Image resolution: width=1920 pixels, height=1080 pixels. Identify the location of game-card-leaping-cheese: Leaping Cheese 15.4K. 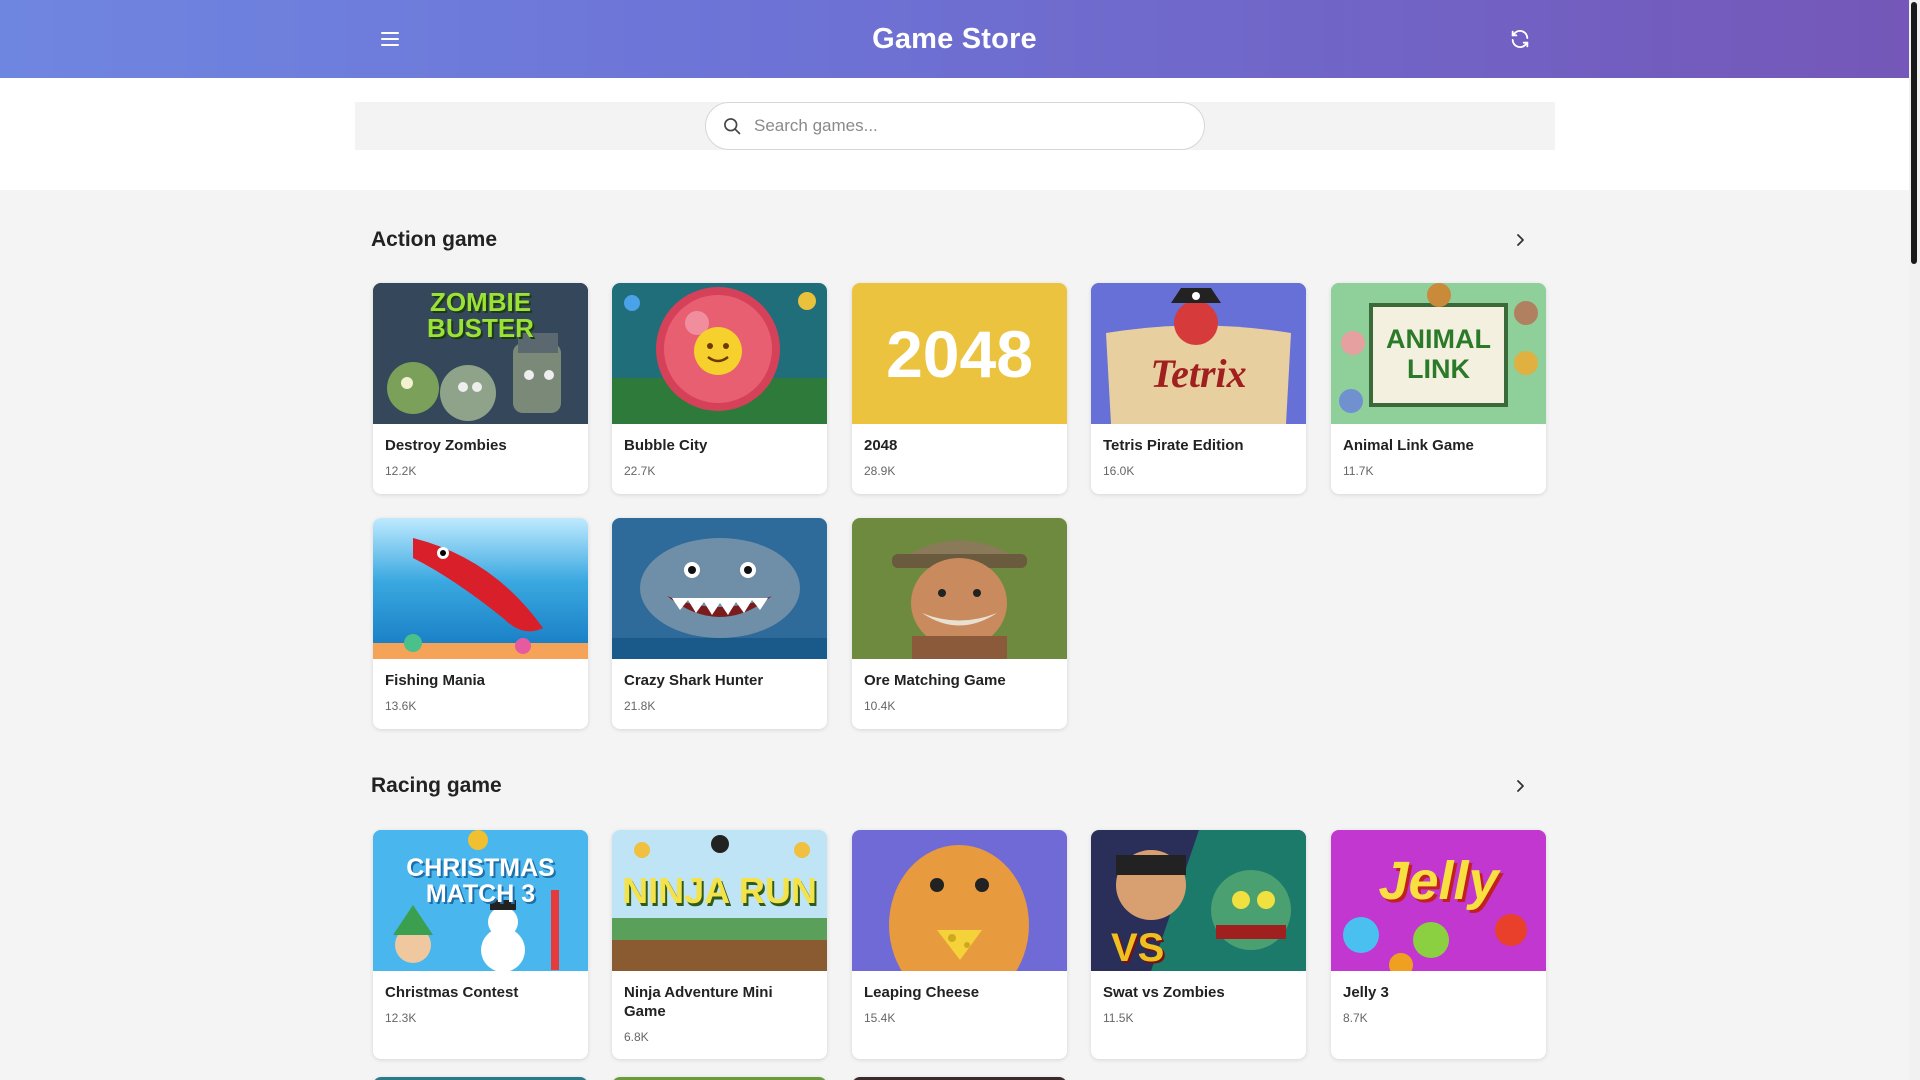
(959, 944).